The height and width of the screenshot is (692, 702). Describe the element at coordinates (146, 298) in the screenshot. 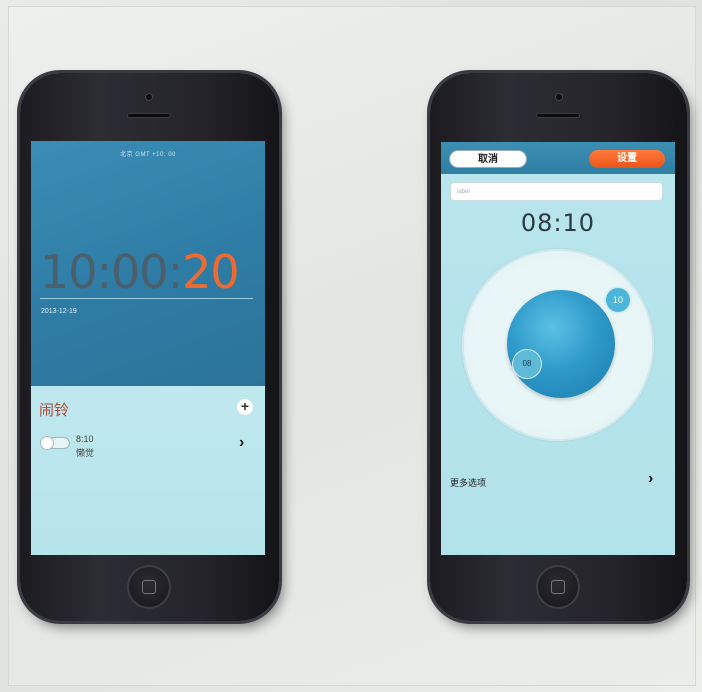

I see `divider` at that location.